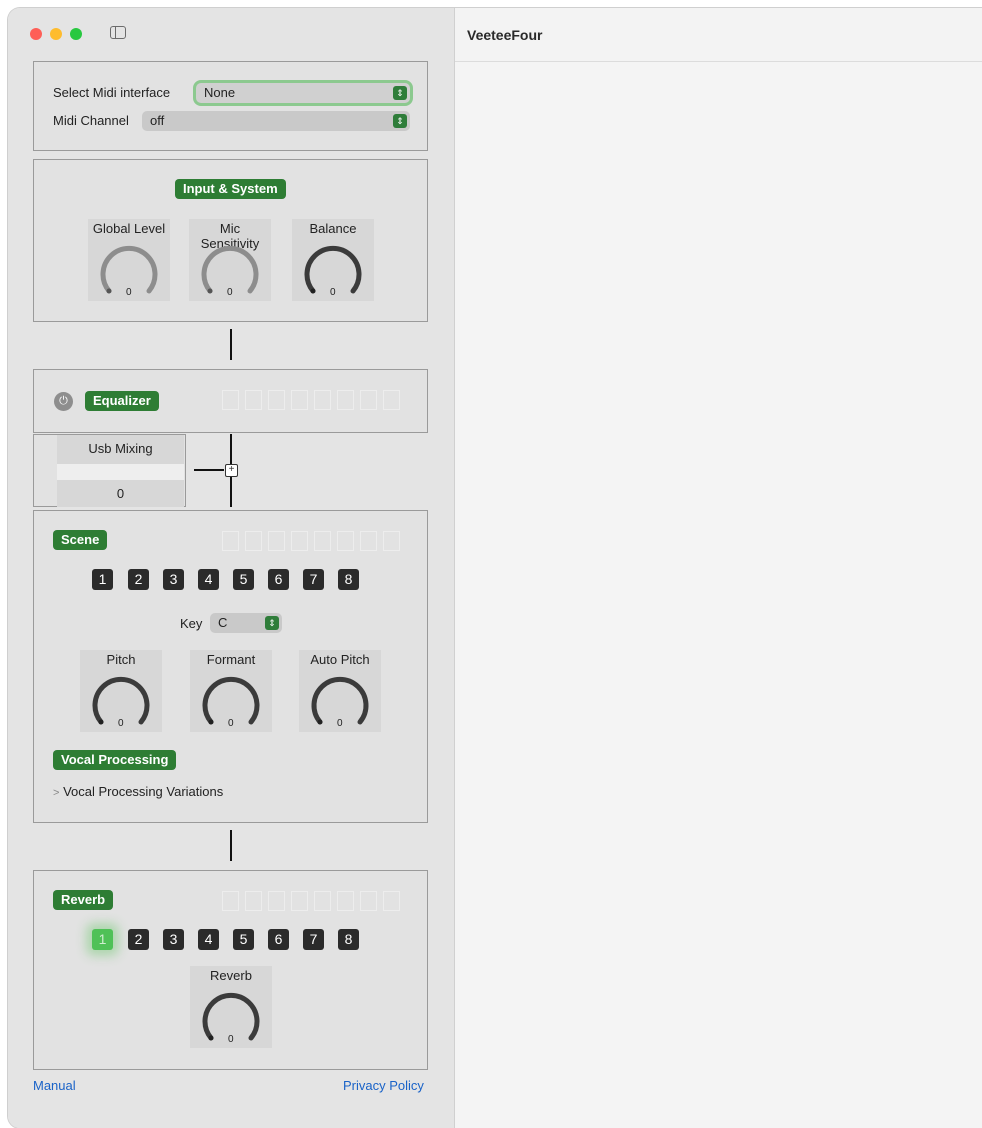 This screenshot has width=982, height=1128. Describe the element at coordinates (333, 228) in the screenshot. I see `knob-label: Balance` at that location.